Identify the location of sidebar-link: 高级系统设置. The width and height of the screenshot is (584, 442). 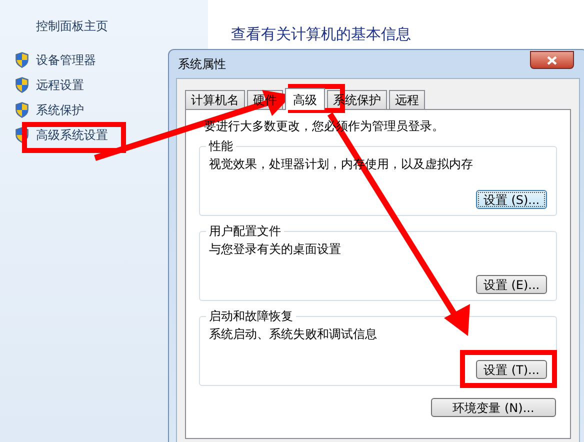
(72, 135).